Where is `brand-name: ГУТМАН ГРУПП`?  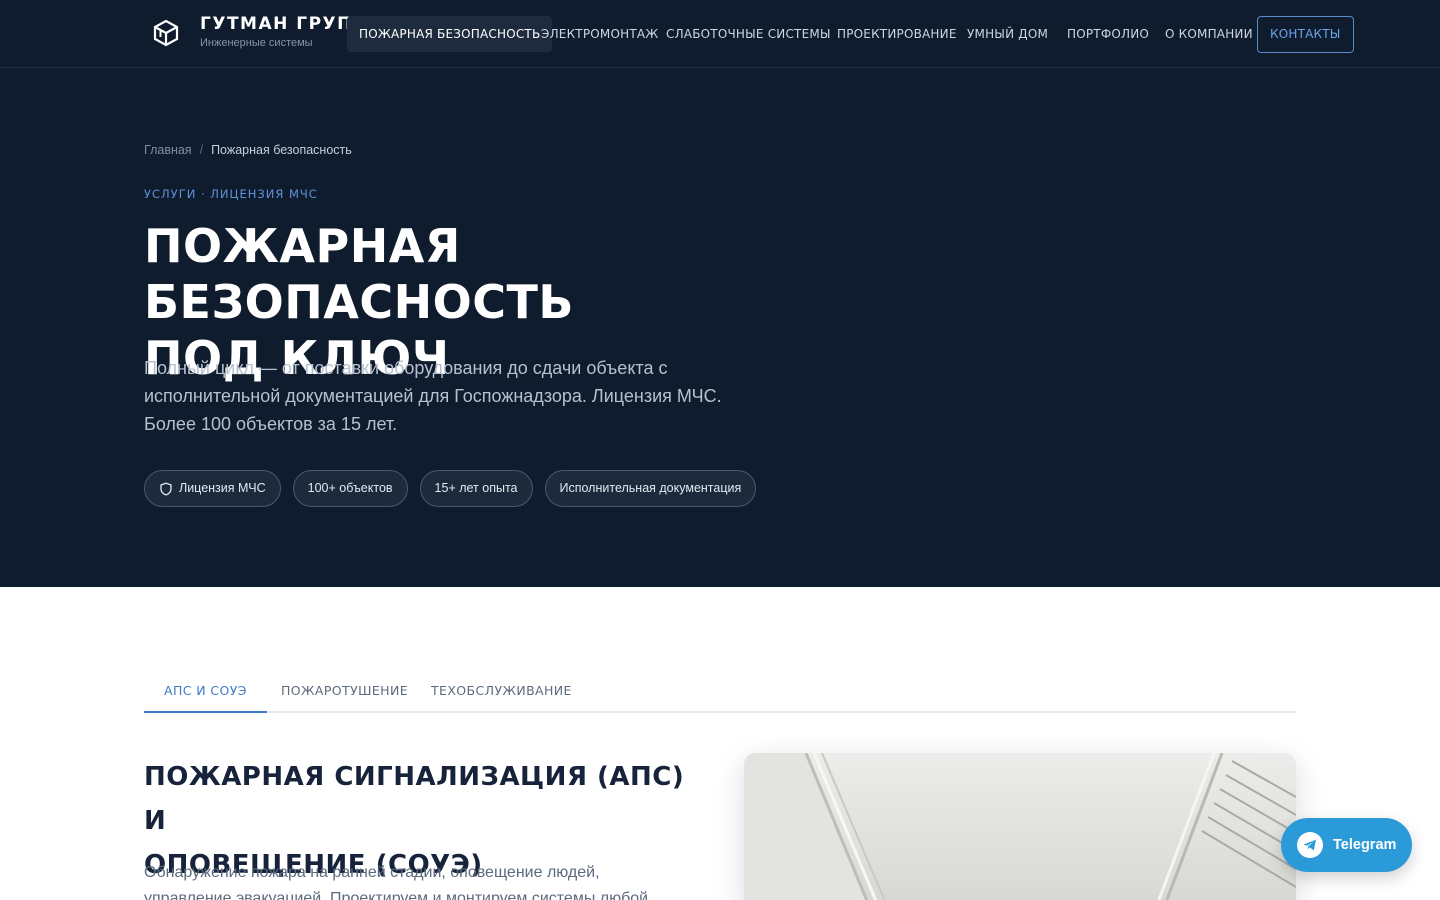 brand-name: ГУТМАН ГРУПП is located at coordinates (284, 24).